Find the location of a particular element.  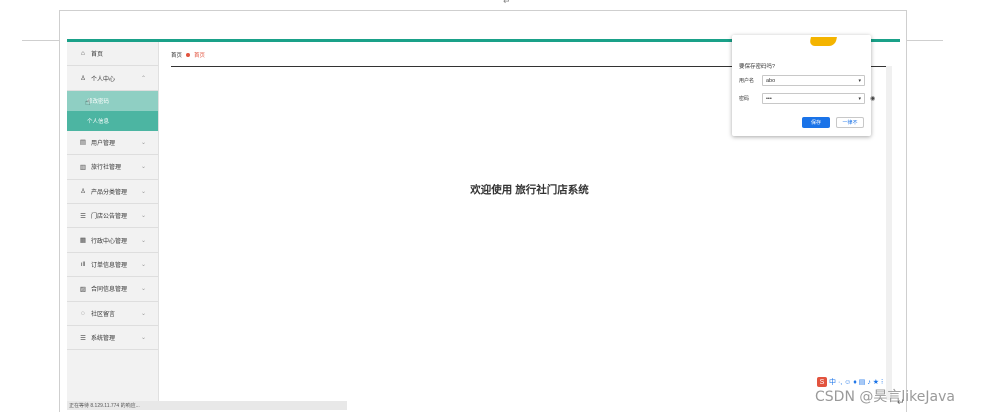

save-button: 保存 is located at coordinates (816, 122).